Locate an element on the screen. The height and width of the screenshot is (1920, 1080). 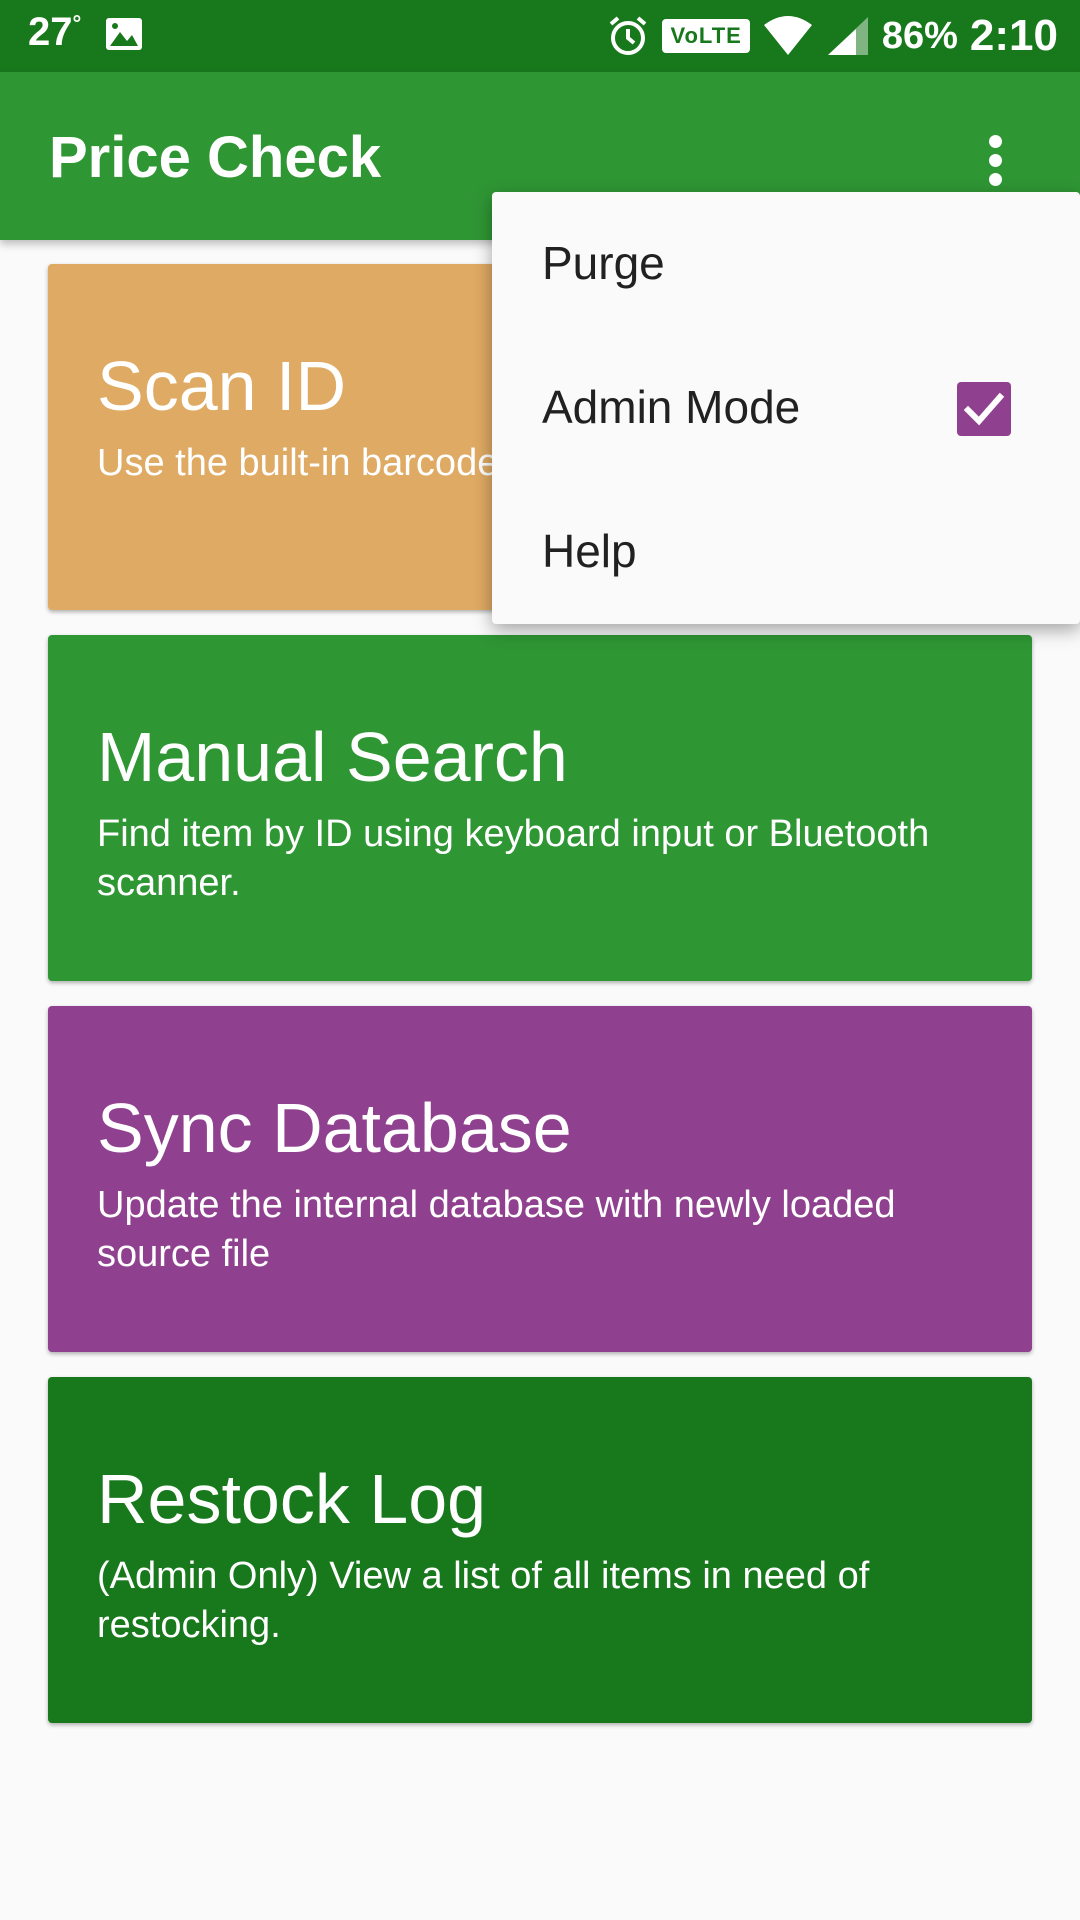
checkmark-icon is located at coordinates (984, 409).